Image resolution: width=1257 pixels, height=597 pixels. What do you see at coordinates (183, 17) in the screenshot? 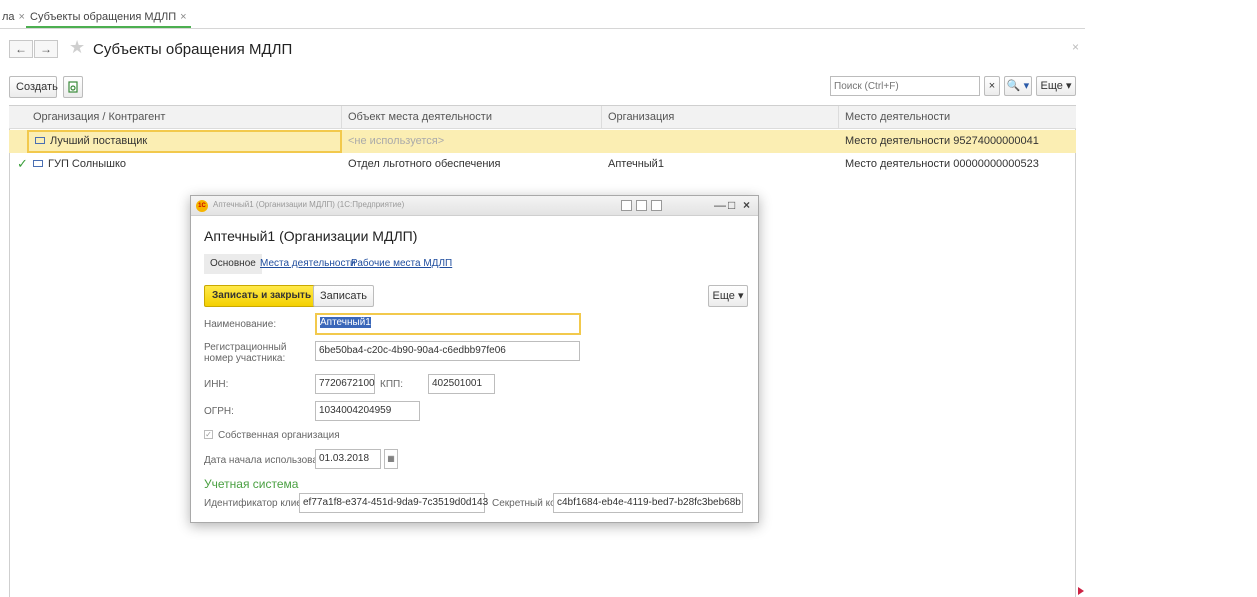
I see `tab-subjects-close-icon: ×` at bounding box center [183, 17].